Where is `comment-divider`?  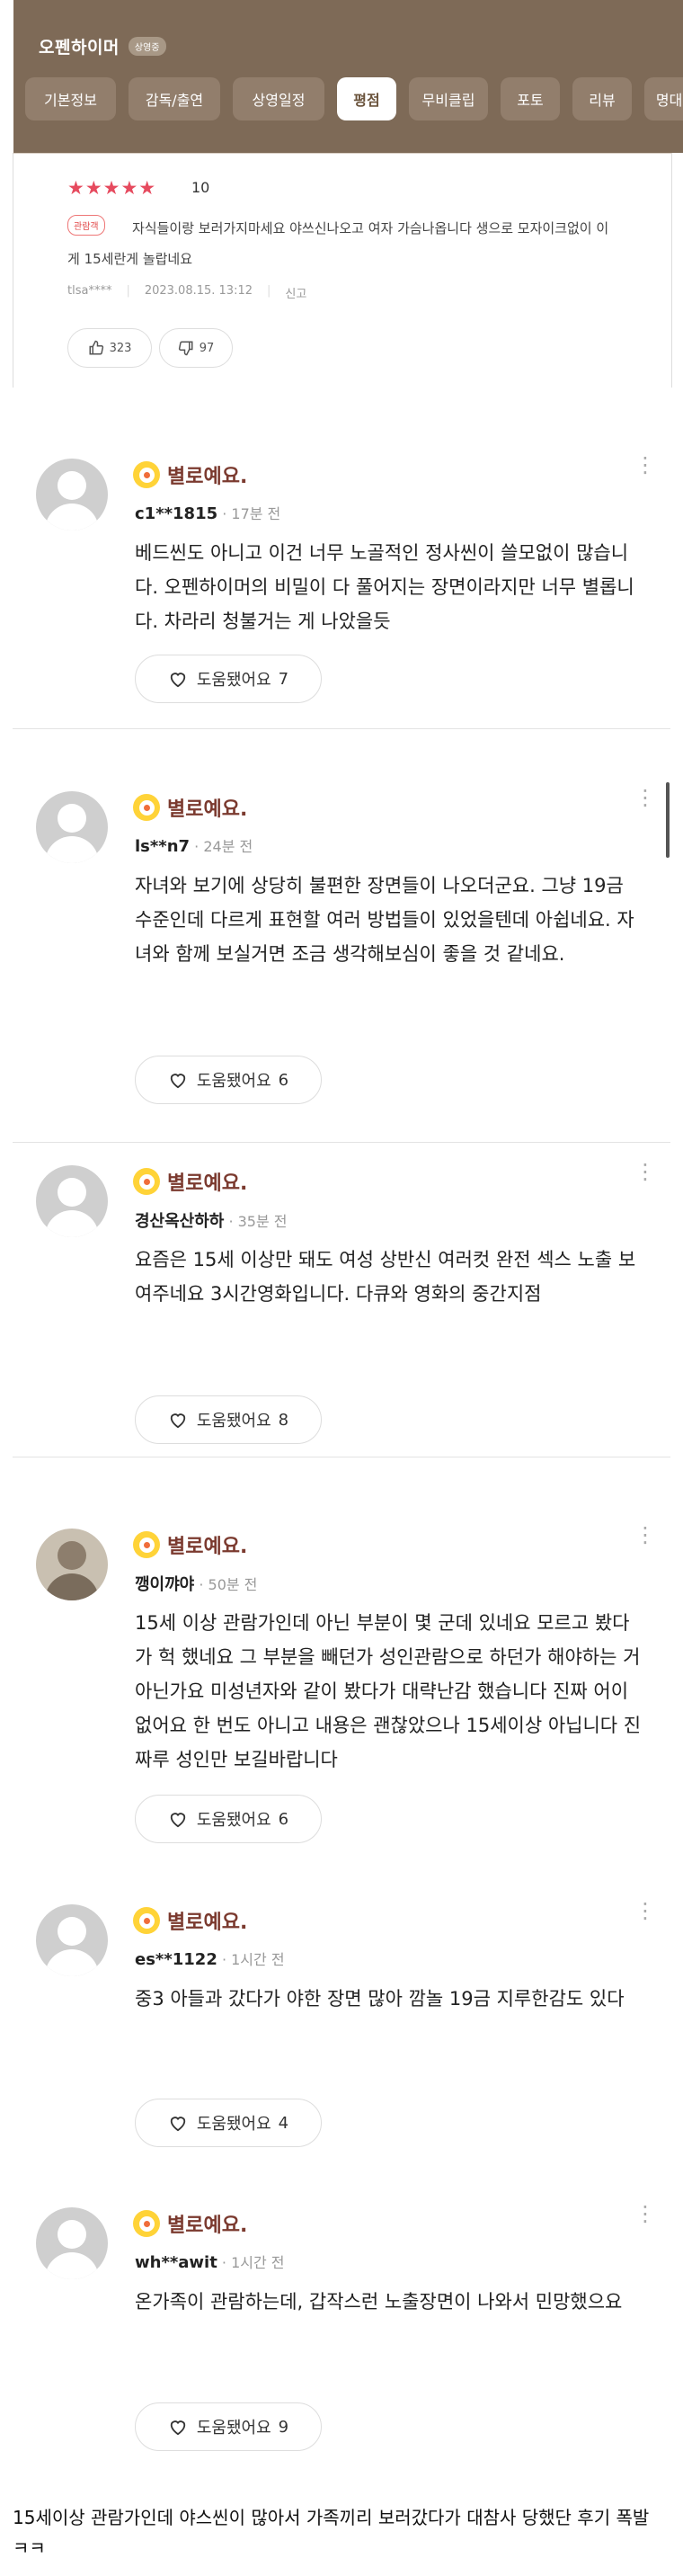
comment-divider is located at coordinates (341, 729).